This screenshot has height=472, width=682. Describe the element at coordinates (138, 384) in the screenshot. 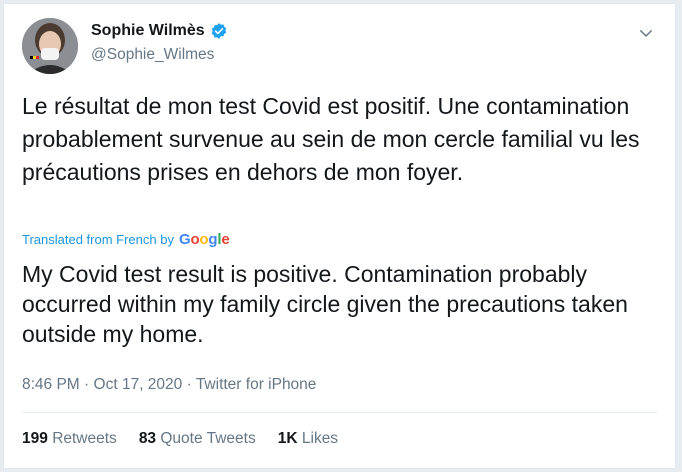

I see `tweet-date: Oct 17, 2020` at that location.